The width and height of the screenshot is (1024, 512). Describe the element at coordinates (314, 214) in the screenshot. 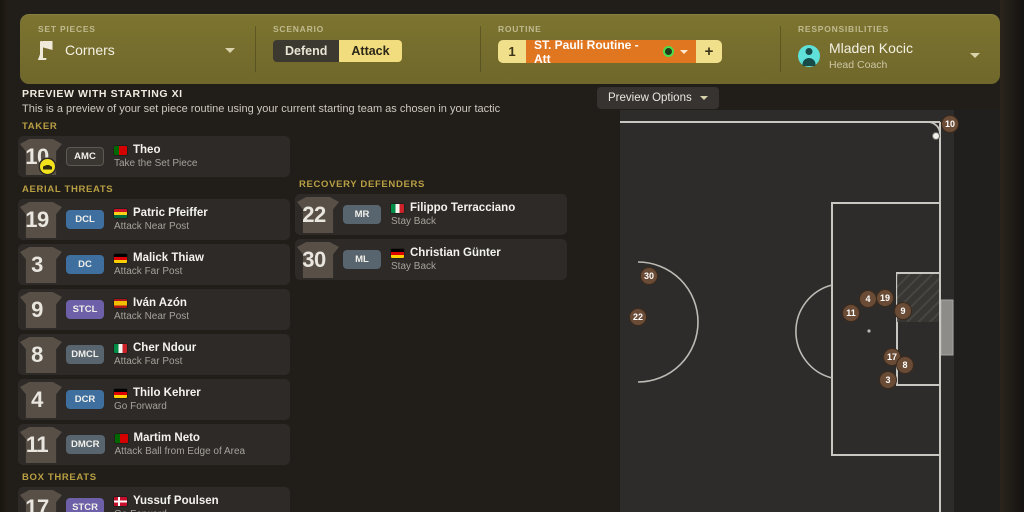

I see `player-number: 22` at that location.